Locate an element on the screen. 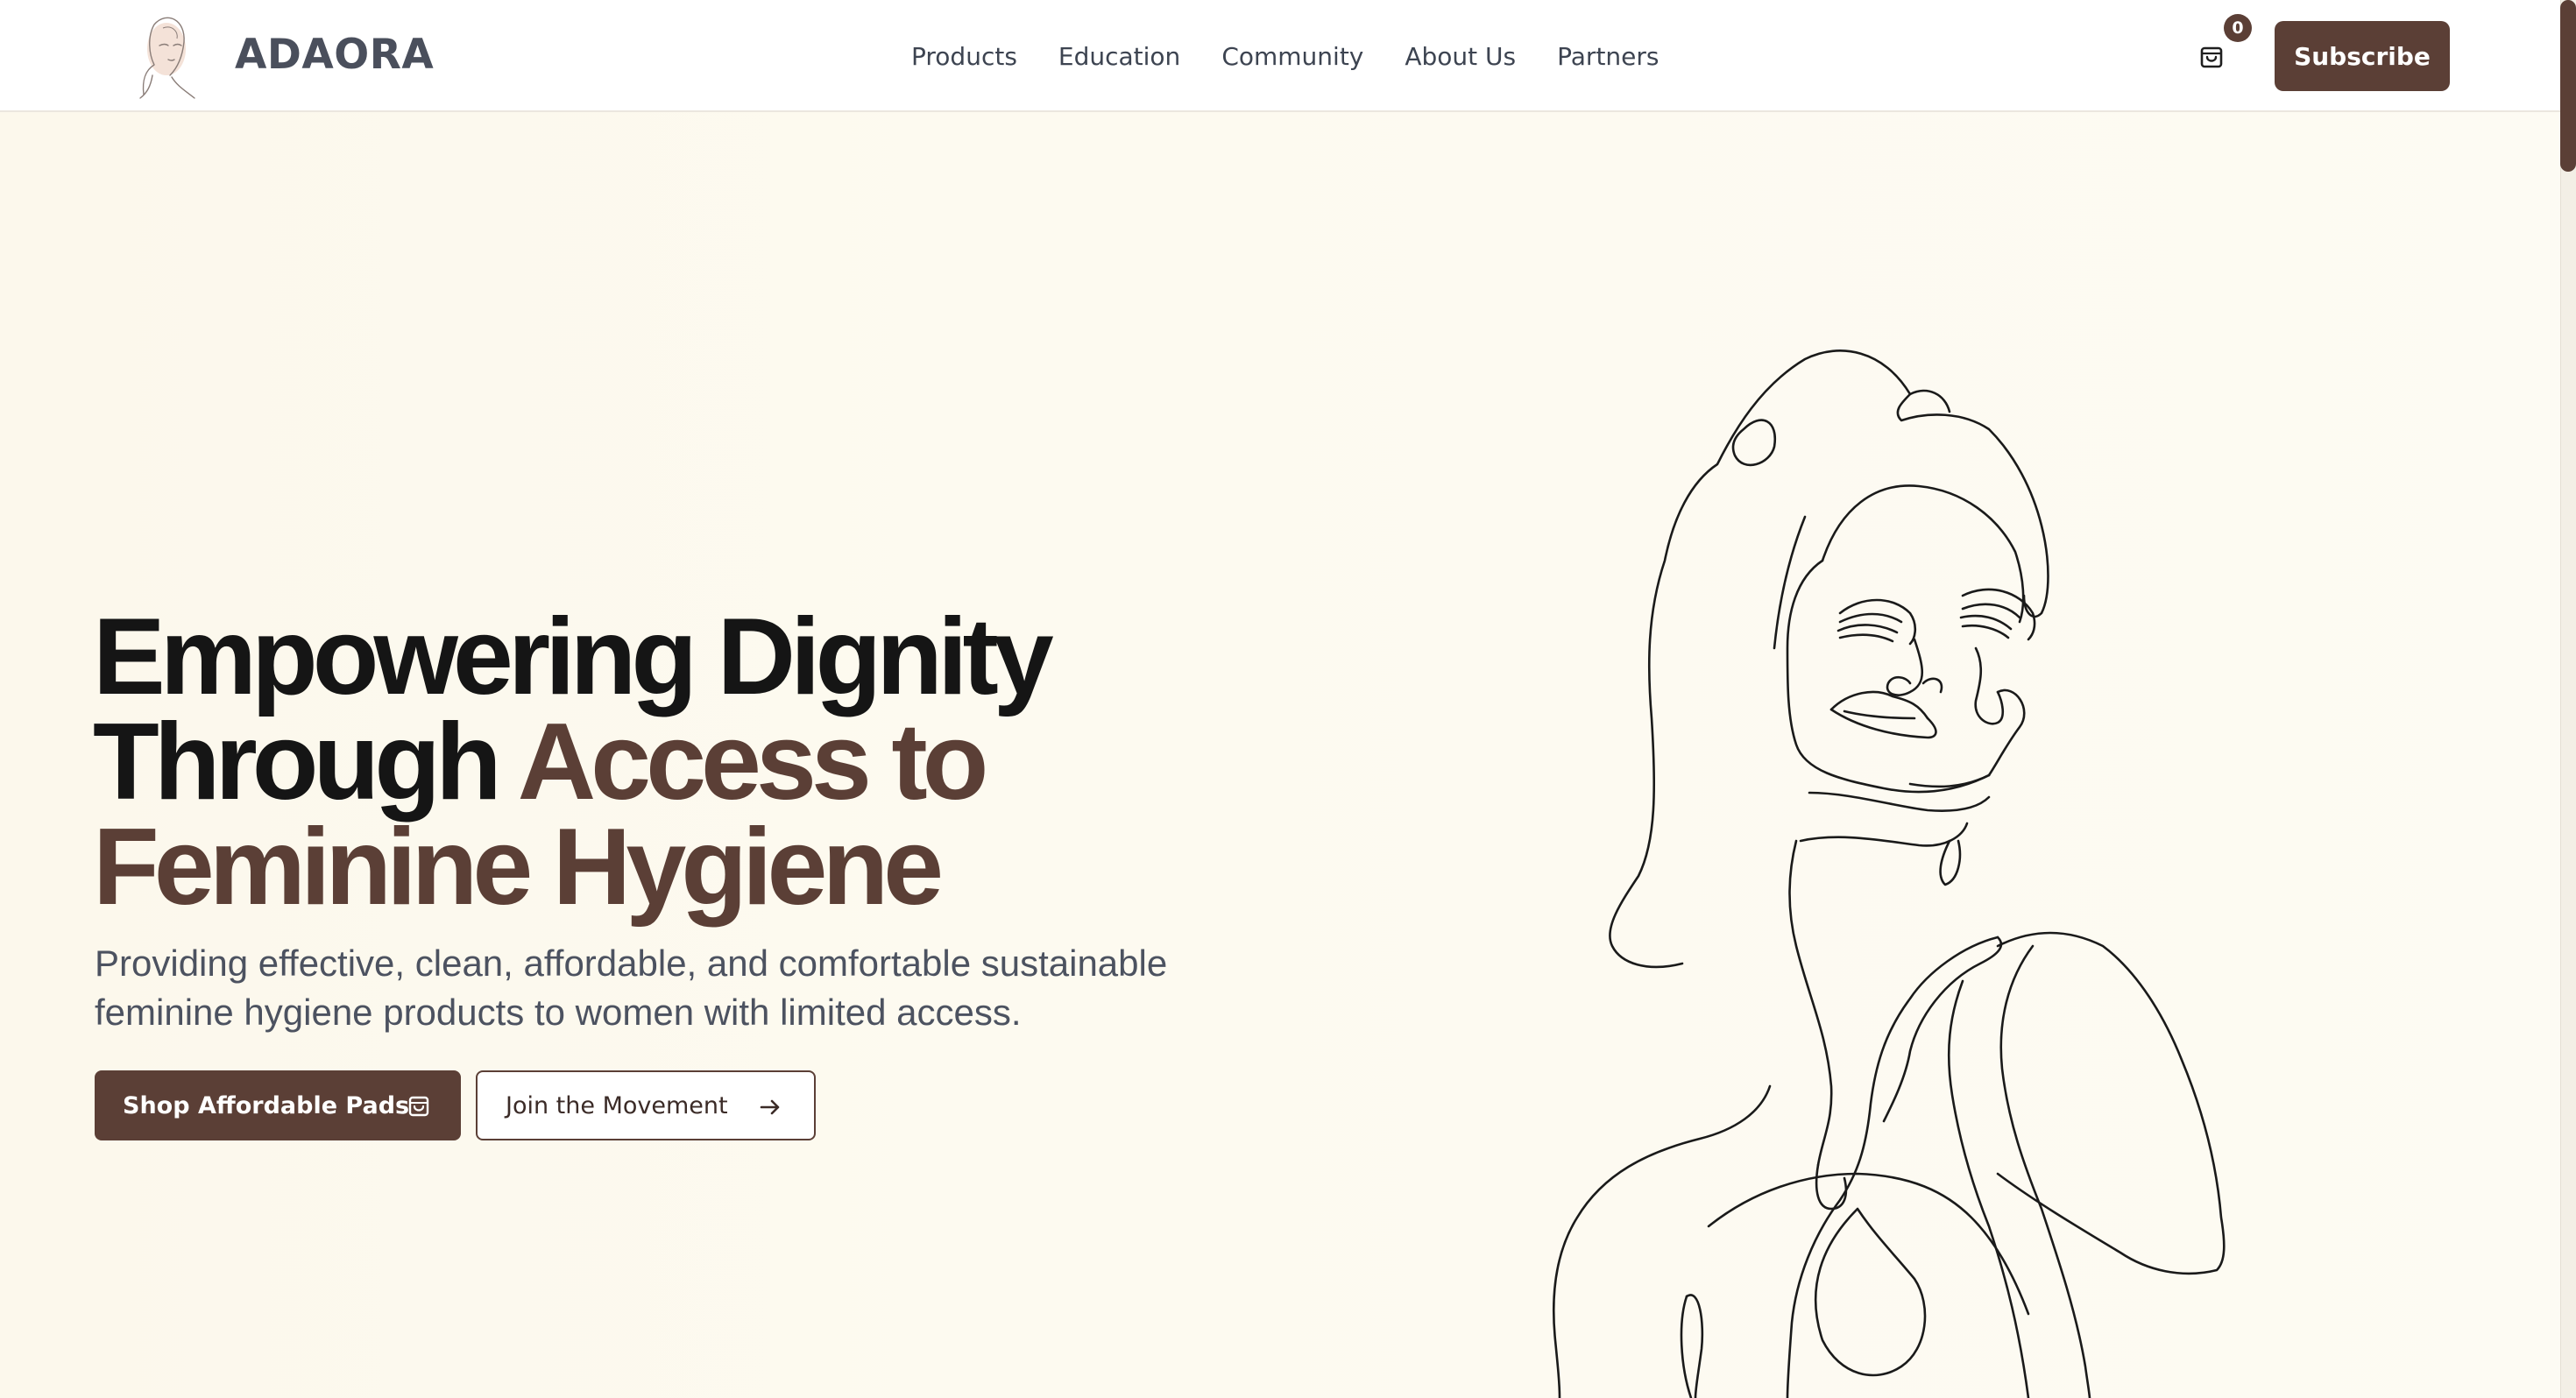 The width and height of the screenshot is (2576, 1398). woman-sketch-logo is located at coordinates (164, 54).